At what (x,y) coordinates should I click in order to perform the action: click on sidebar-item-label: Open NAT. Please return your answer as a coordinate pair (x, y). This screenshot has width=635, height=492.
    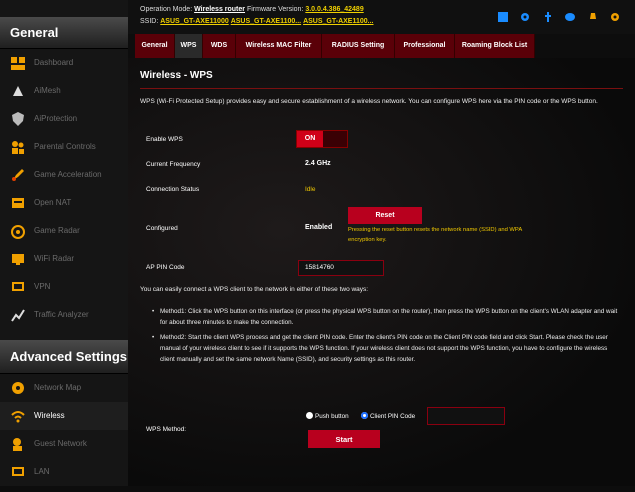
    Looking at the image, I should click on (53, 202).